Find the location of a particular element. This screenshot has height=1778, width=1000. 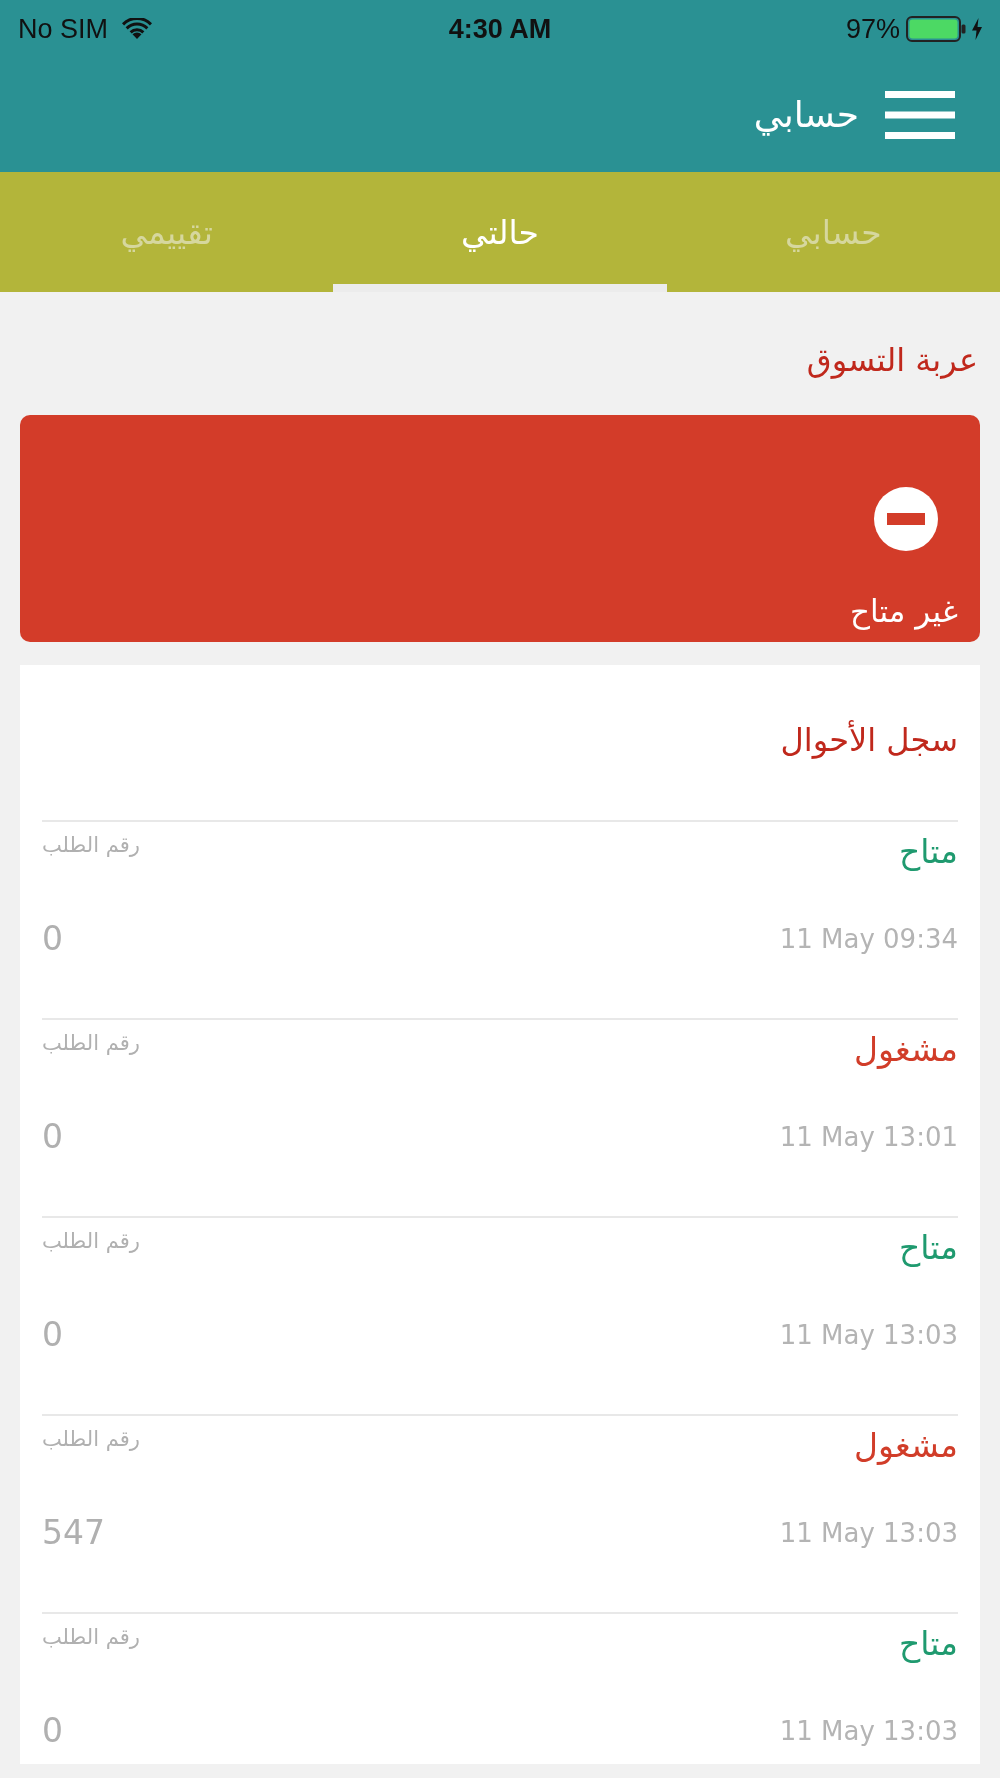

minus-circle-icon is located at coordinates (906, 519).